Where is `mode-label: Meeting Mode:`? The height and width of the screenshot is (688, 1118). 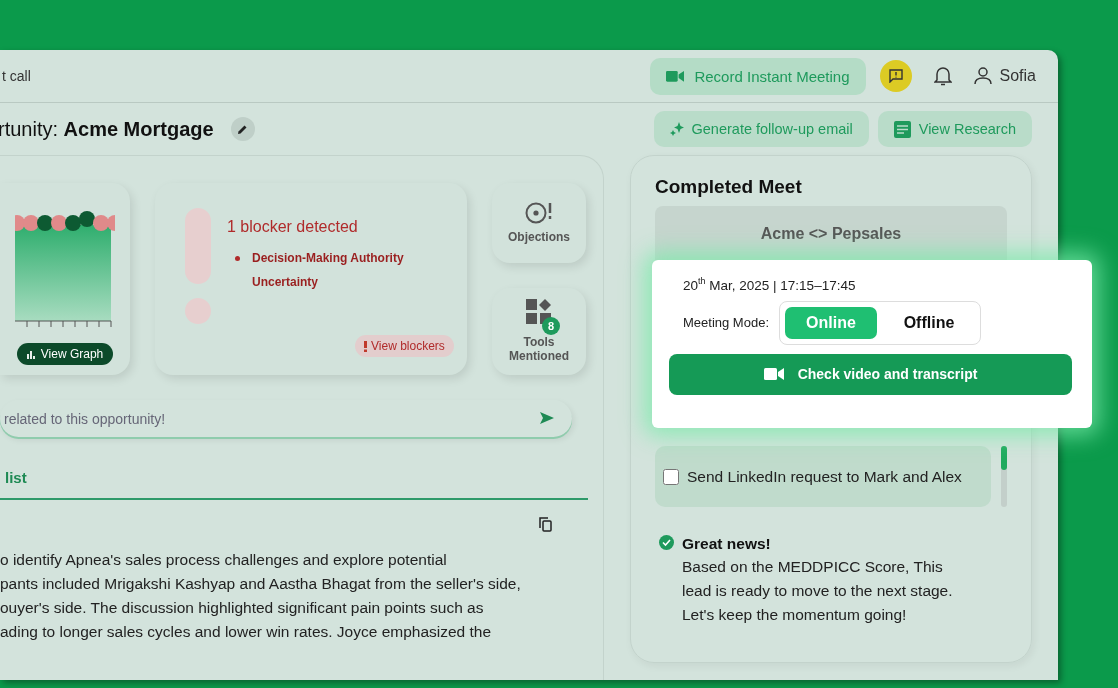
mode-label: Meeting Mode: is located at coordinates (726, 322).